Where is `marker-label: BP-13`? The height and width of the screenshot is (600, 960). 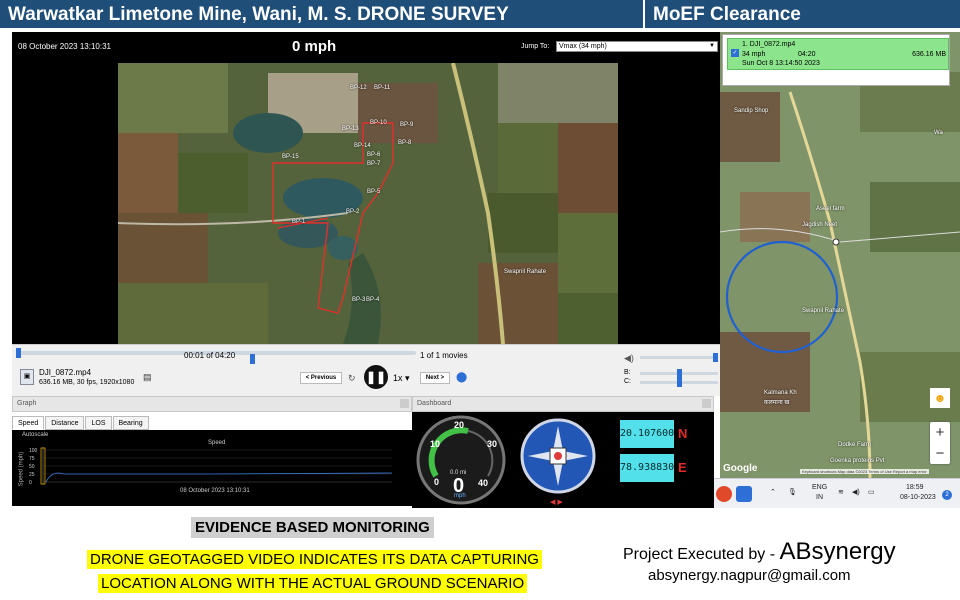
marker-label: BP-13 is located at coordinates (350, 129).